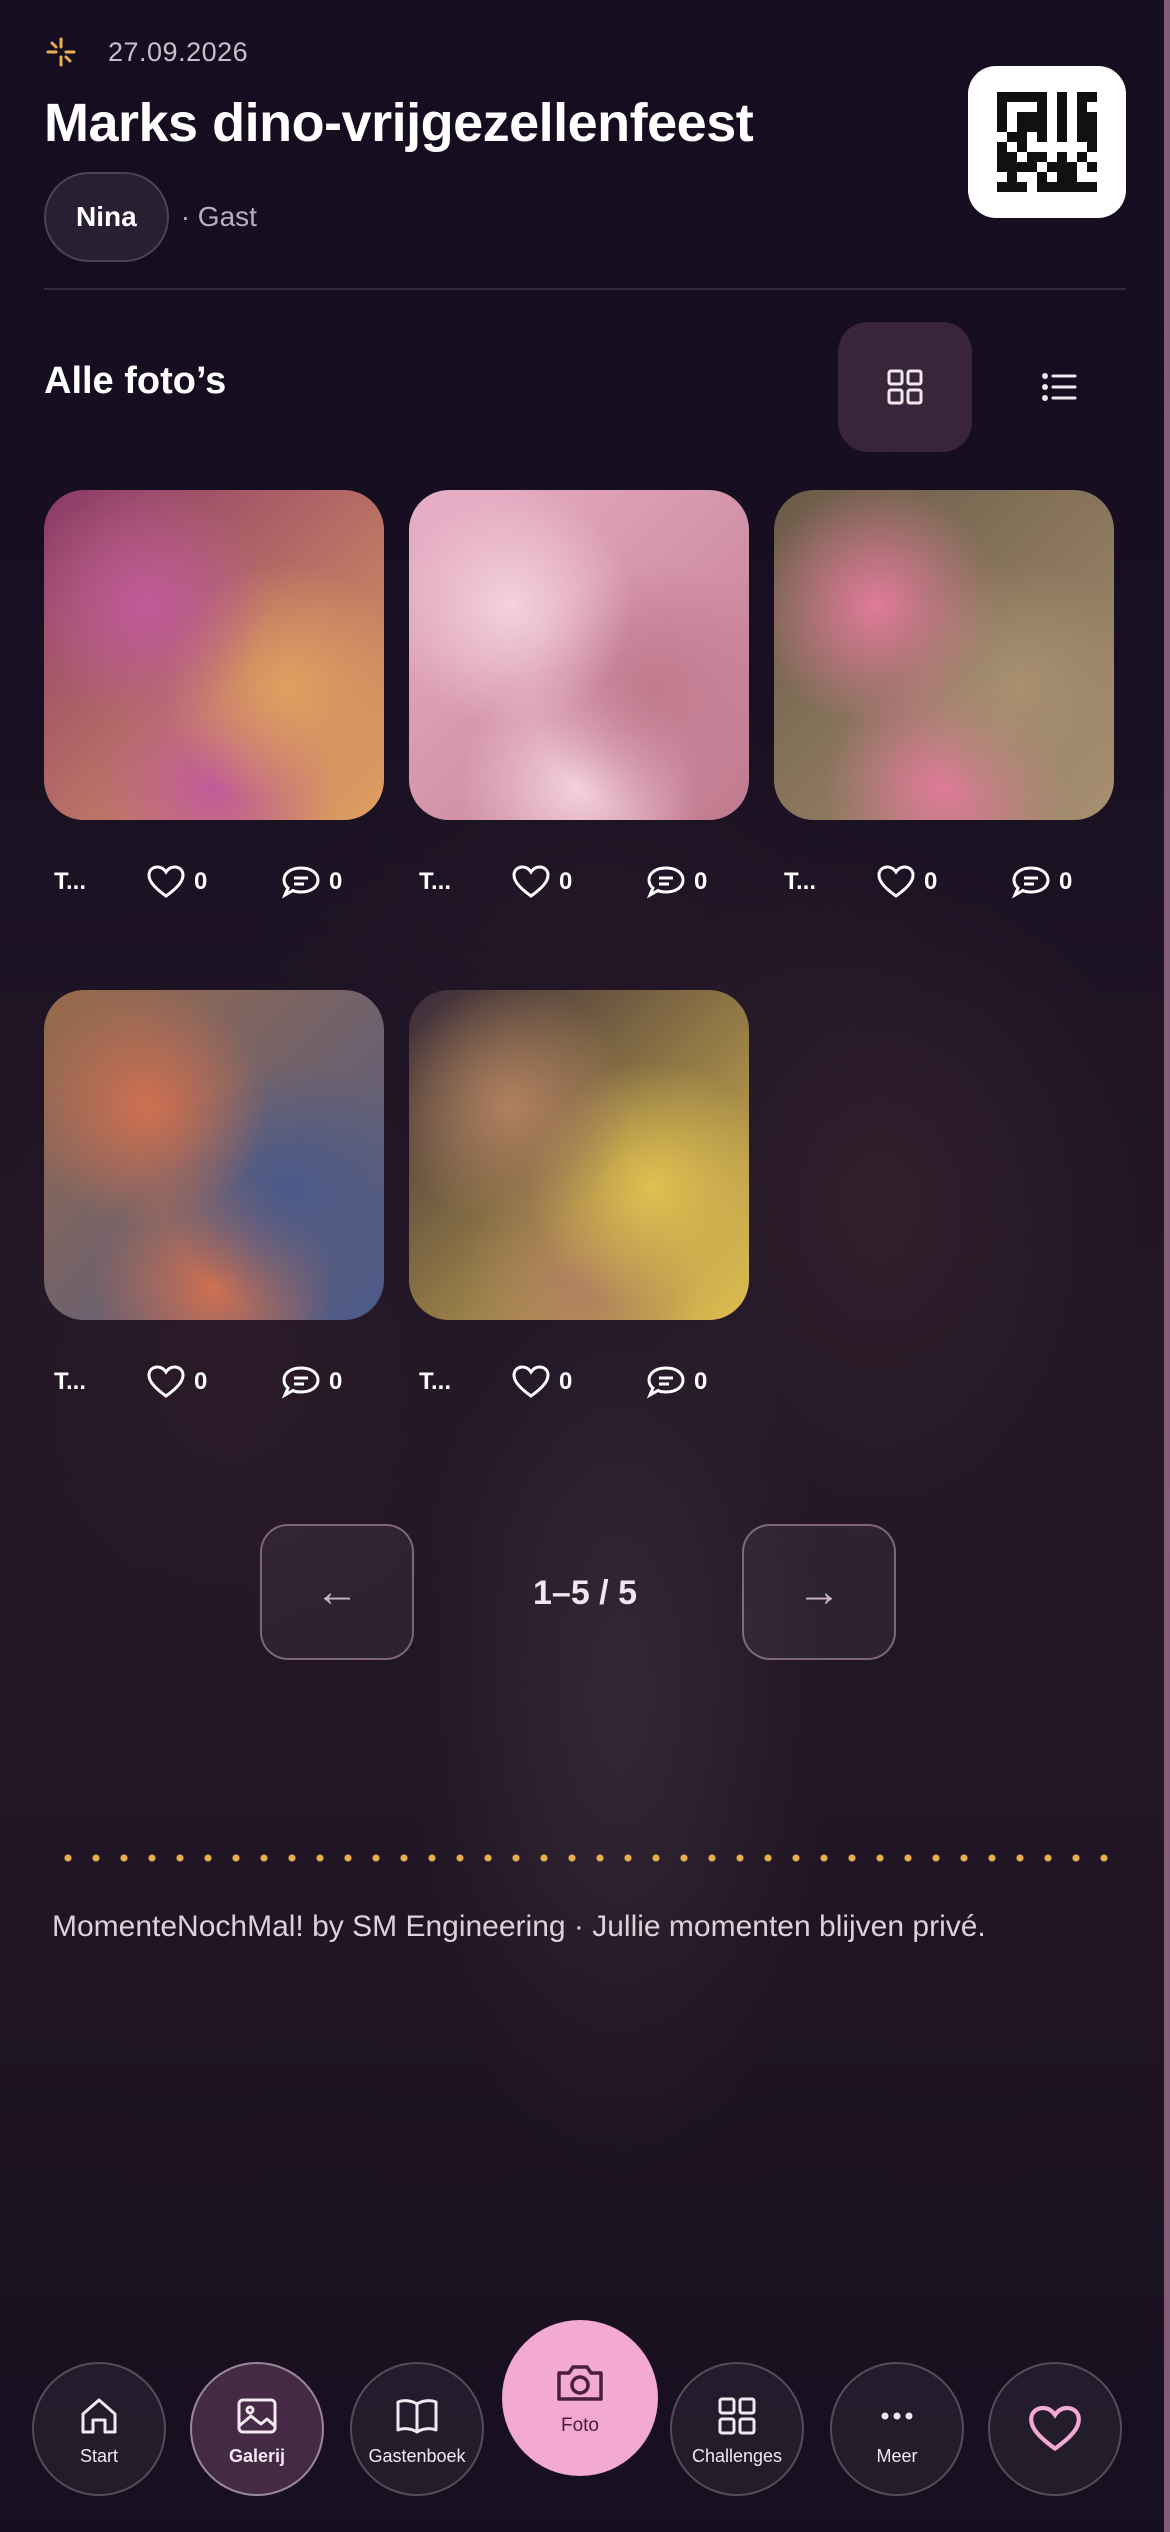  What do you see at coordinates (98, 2455) in the screenshot?
I see `nav-start-label: Start` at bounding box center [98, 2455].